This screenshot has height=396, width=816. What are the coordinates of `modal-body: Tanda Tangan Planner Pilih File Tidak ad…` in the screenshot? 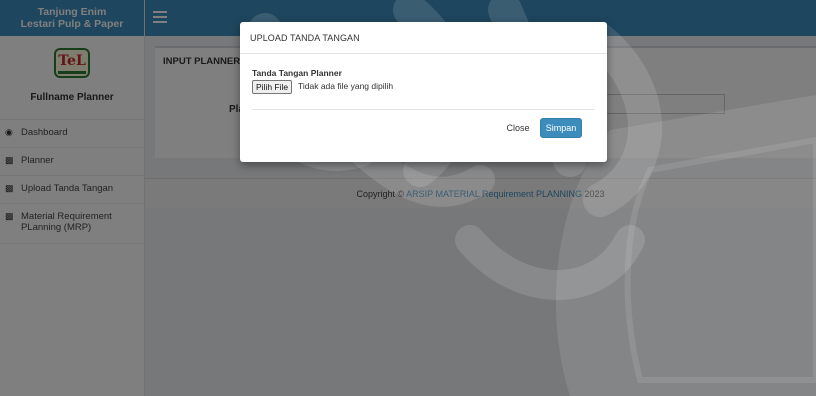 It's located at (423, 84).